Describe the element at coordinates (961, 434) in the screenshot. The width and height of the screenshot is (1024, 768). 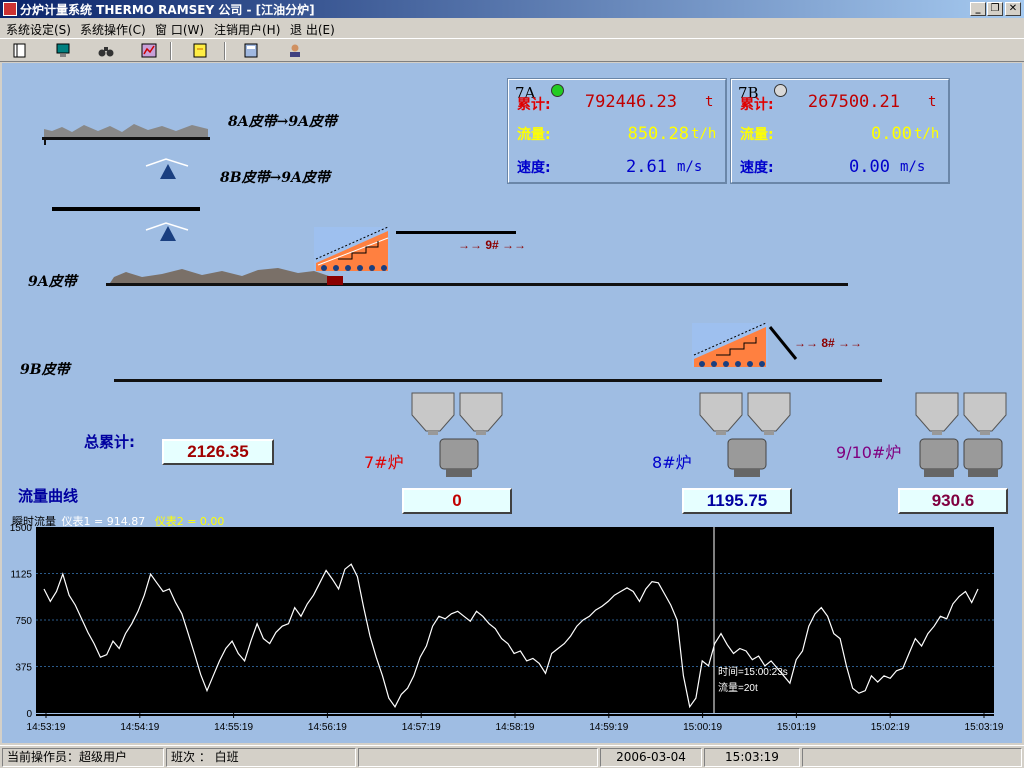
I see `furnace-9-10-icon` at that location.